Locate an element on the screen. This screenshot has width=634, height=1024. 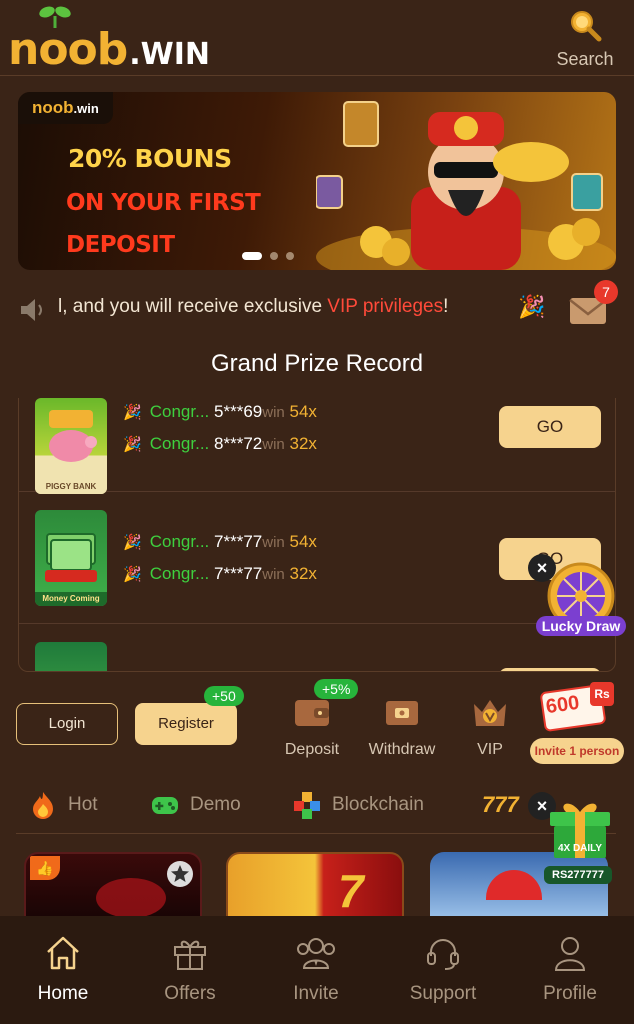
tab-demo: Demo is located at coordinates (195, 805).